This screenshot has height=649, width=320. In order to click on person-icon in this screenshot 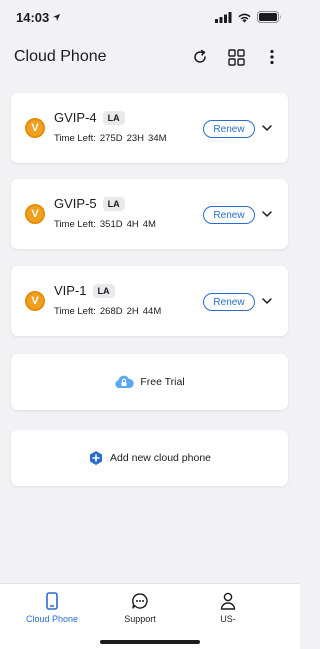, I will do `click(228, 601)`.